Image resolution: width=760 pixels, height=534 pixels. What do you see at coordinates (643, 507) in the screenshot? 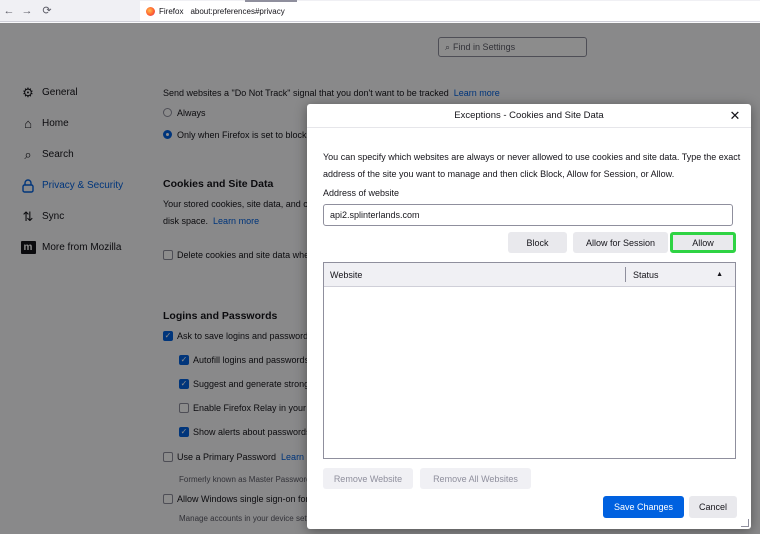
I see `save-changes-button: Save Changes` at bounding box center [643, 507].